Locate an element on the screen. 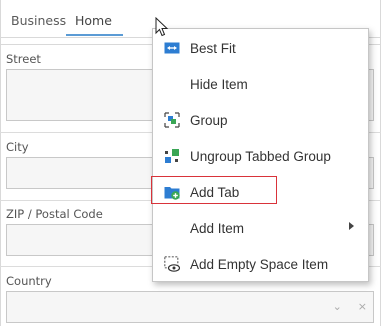  mouse-cursor-icon is located at coordinates (162, 27).